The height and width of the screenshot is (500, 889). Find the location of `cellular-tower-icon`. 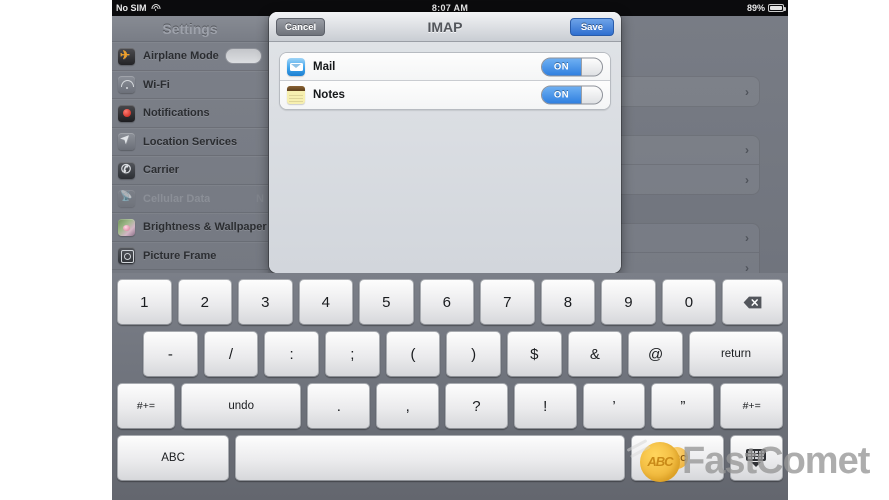

cellular-tower-icon is located at coordinates (126, 199).